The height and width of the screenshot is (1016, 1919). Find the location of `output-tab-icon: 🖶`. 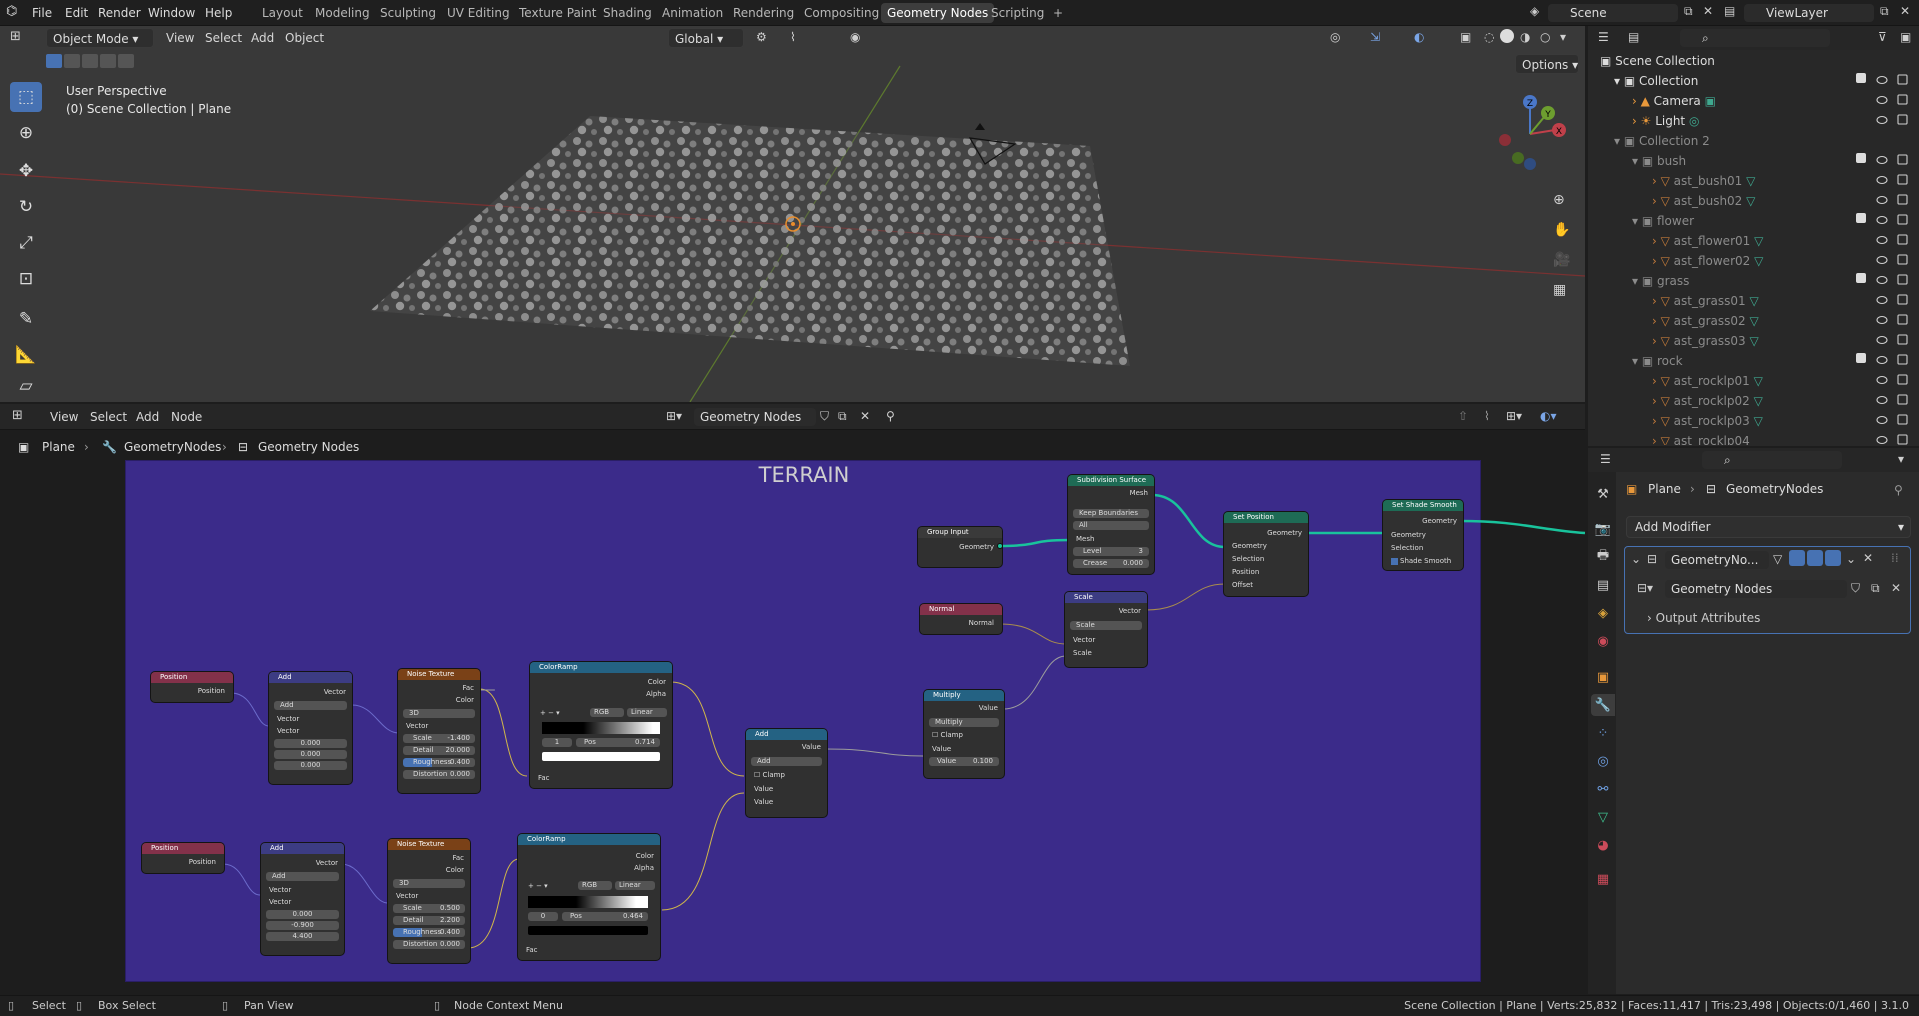

output-tab-icon: 🖶 is located at coordinates (1603, 557).